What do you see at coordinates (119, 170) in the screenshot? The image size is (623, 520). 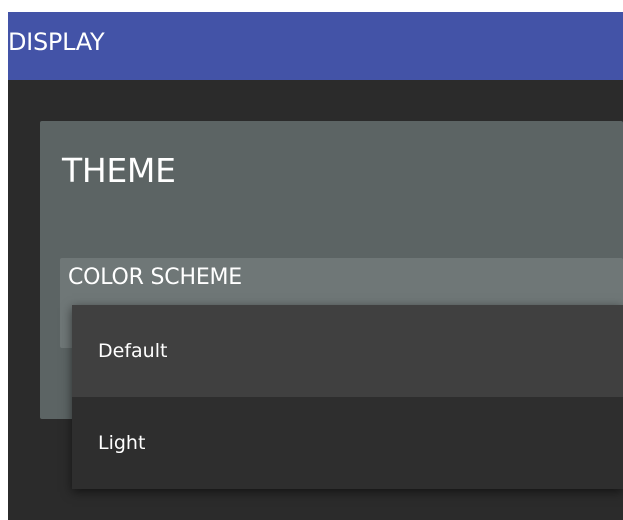 I see `section-title: THEME` at bounding box center [119, 170].